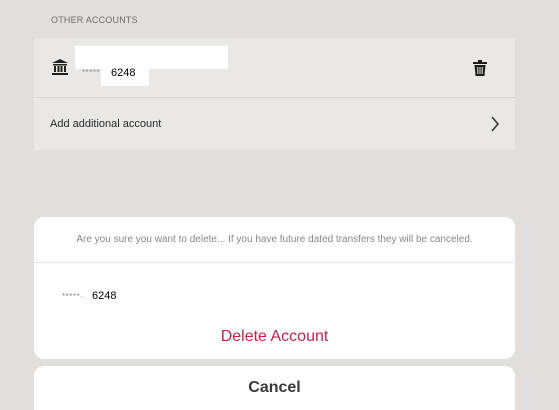  I want to click on redaction-box, so click(151, 57).